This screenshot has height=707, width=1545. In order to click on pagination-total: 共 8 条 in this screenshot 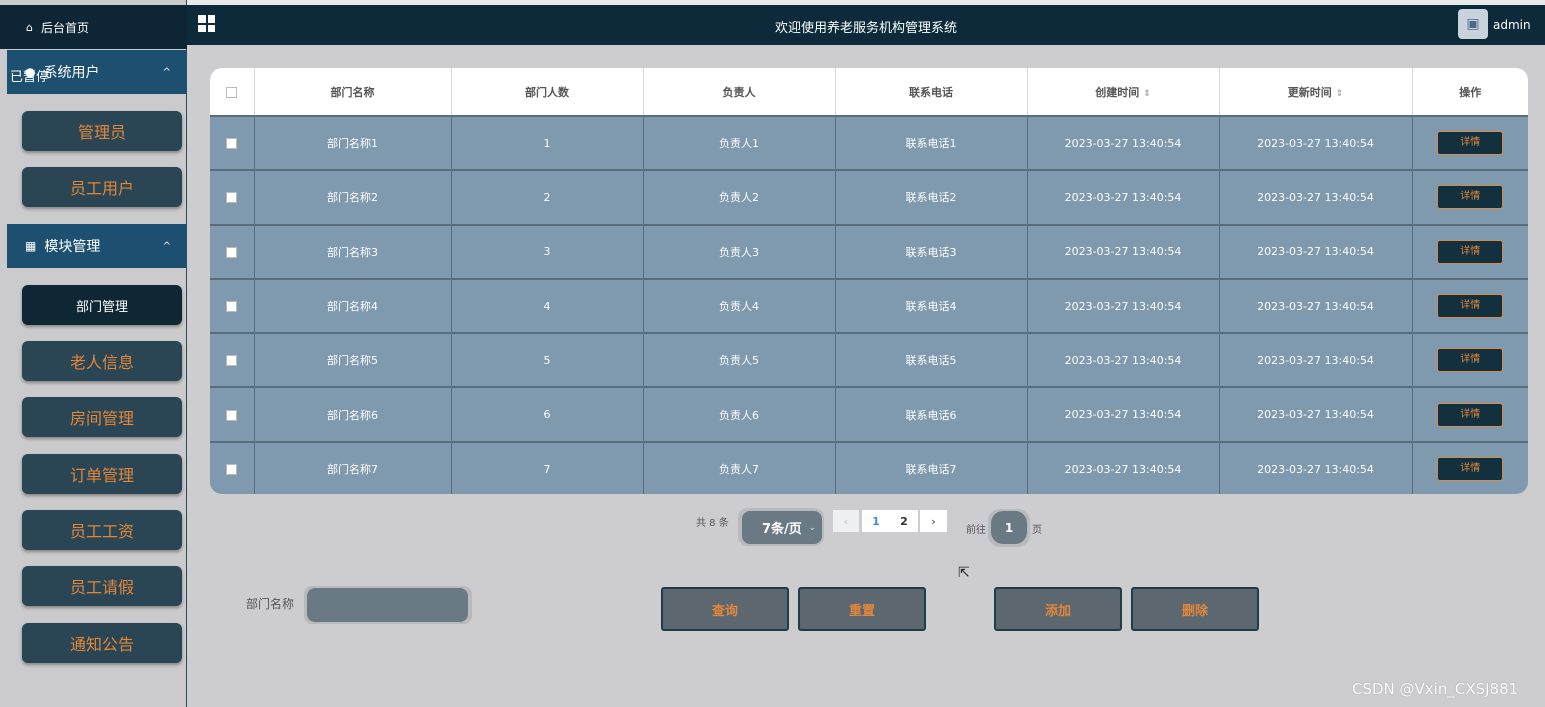, I will do `click(712, 523)`.